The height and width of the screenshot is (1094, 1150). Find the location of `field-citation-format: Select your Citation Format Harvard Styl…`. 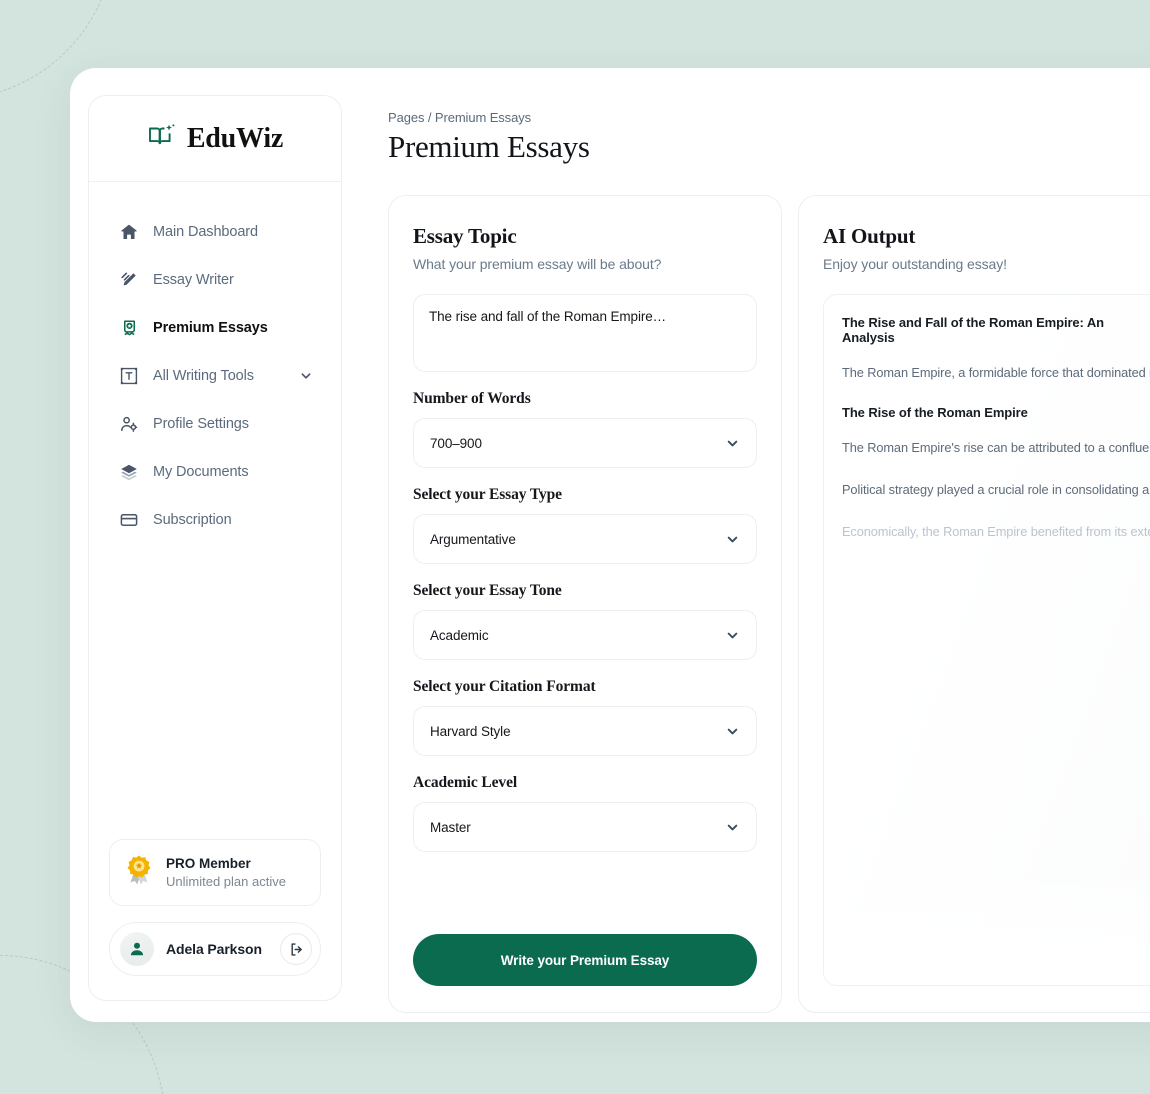

field-citation-format: Select your Citation Format Harvard Styl… is located at coordinates (585, 717).